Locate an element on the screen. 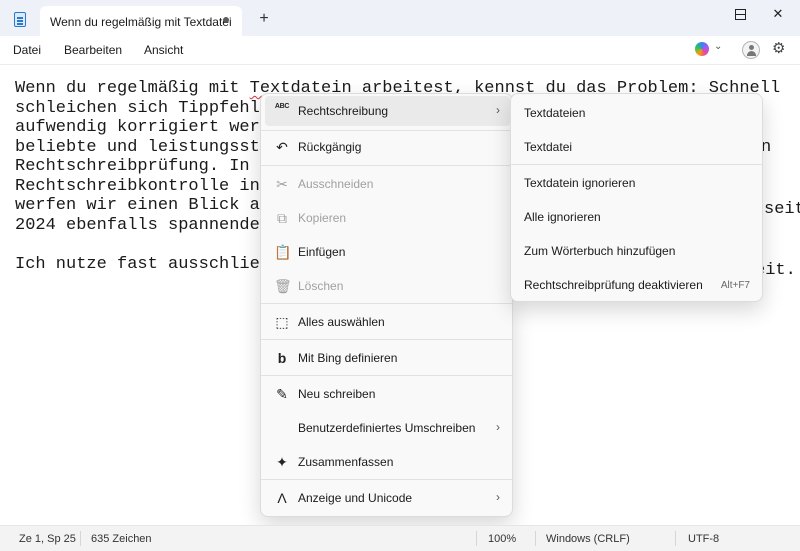  menu-item-undo: ↶ Rückgängig is located at coordinates (387, 147).